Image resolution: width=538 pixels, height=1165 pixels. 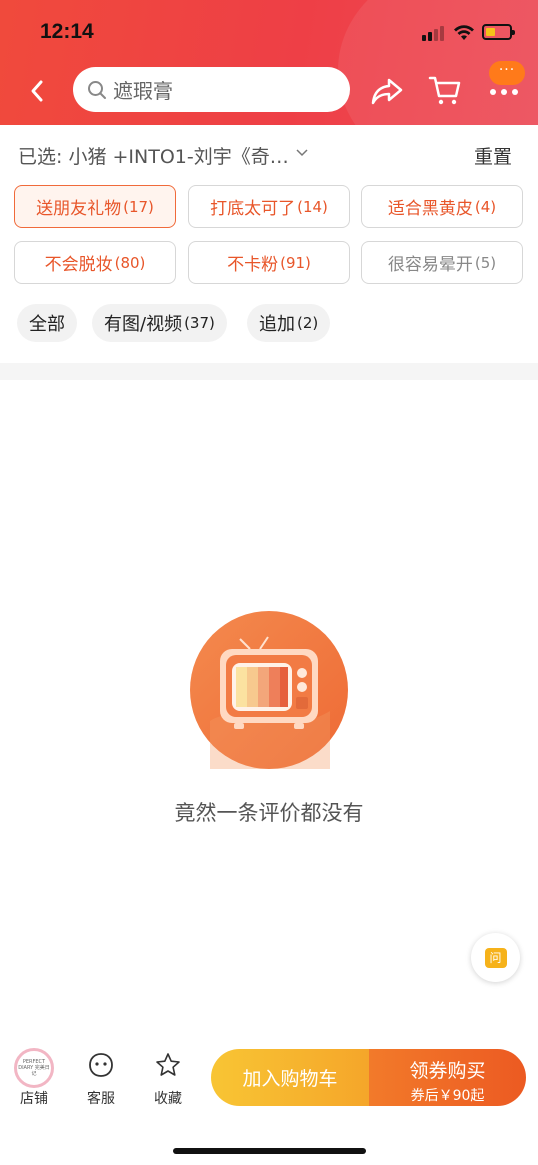 What do you see at coordinates (507, 73) in the screenshot?
I see `message-badge: ···` at bounding box center [507, 73].